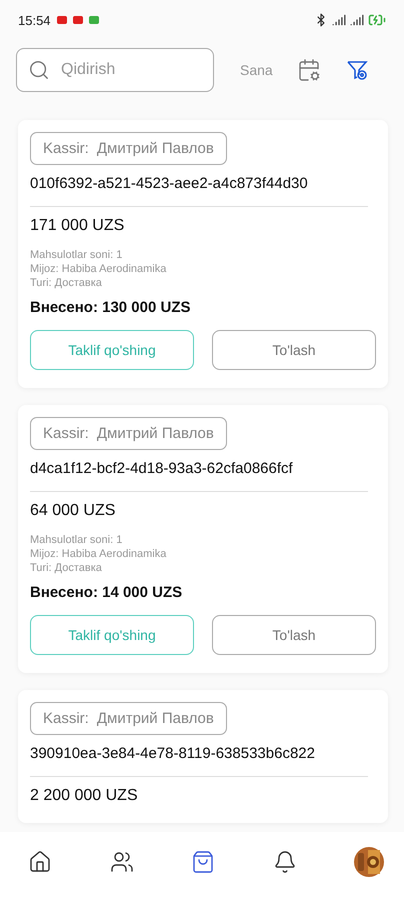 The width and height of the screenshot is (404, 900). I want to click on order-amount: 171 000 UZS, so click(78, 226).